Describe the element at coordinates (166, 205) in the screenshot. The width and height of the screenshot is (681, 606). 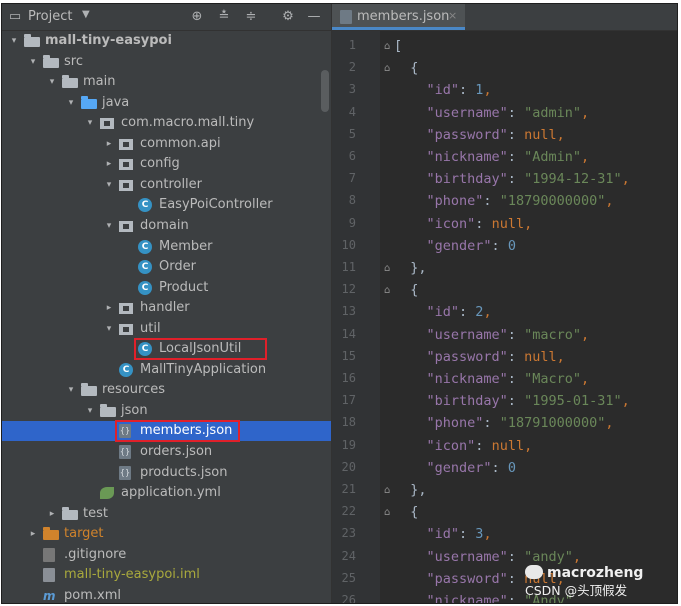
I see `tree-row: C EasyPoiController` at that location.